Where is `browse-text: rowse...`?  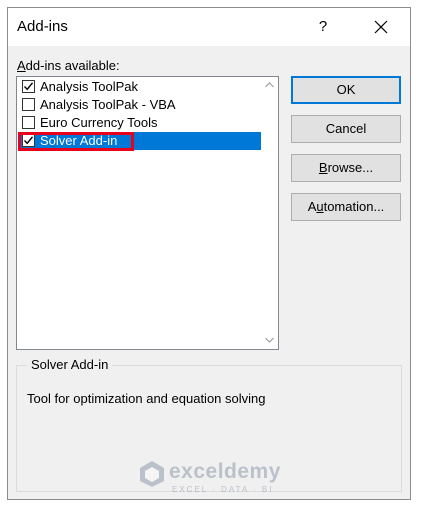 browse-text: rowse... is located at coordinates (350, 167).